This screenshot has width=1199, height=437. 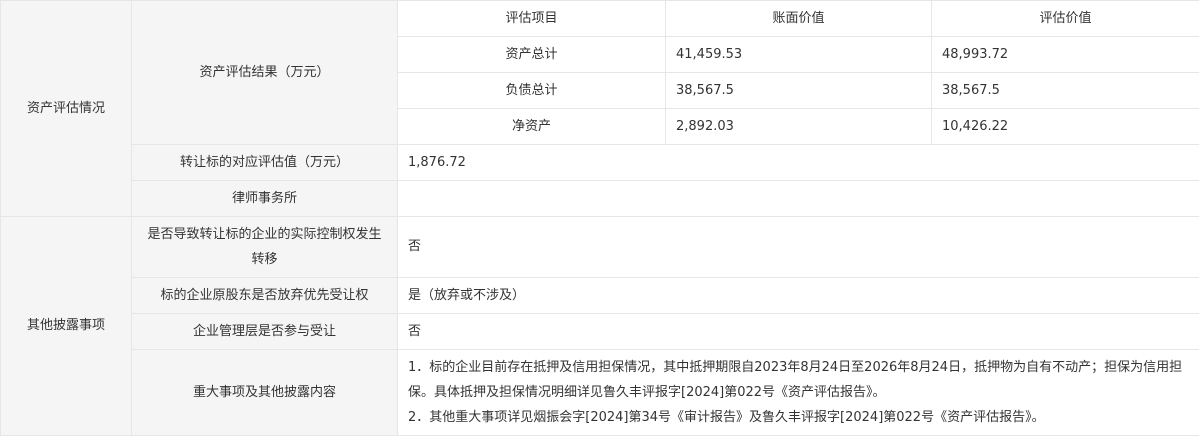 What do you see at coordinates (264, 162) in the screenshot?
I see `target-value-label: 转让标的对应评估值（万元）` at bounding box center [264, 162].